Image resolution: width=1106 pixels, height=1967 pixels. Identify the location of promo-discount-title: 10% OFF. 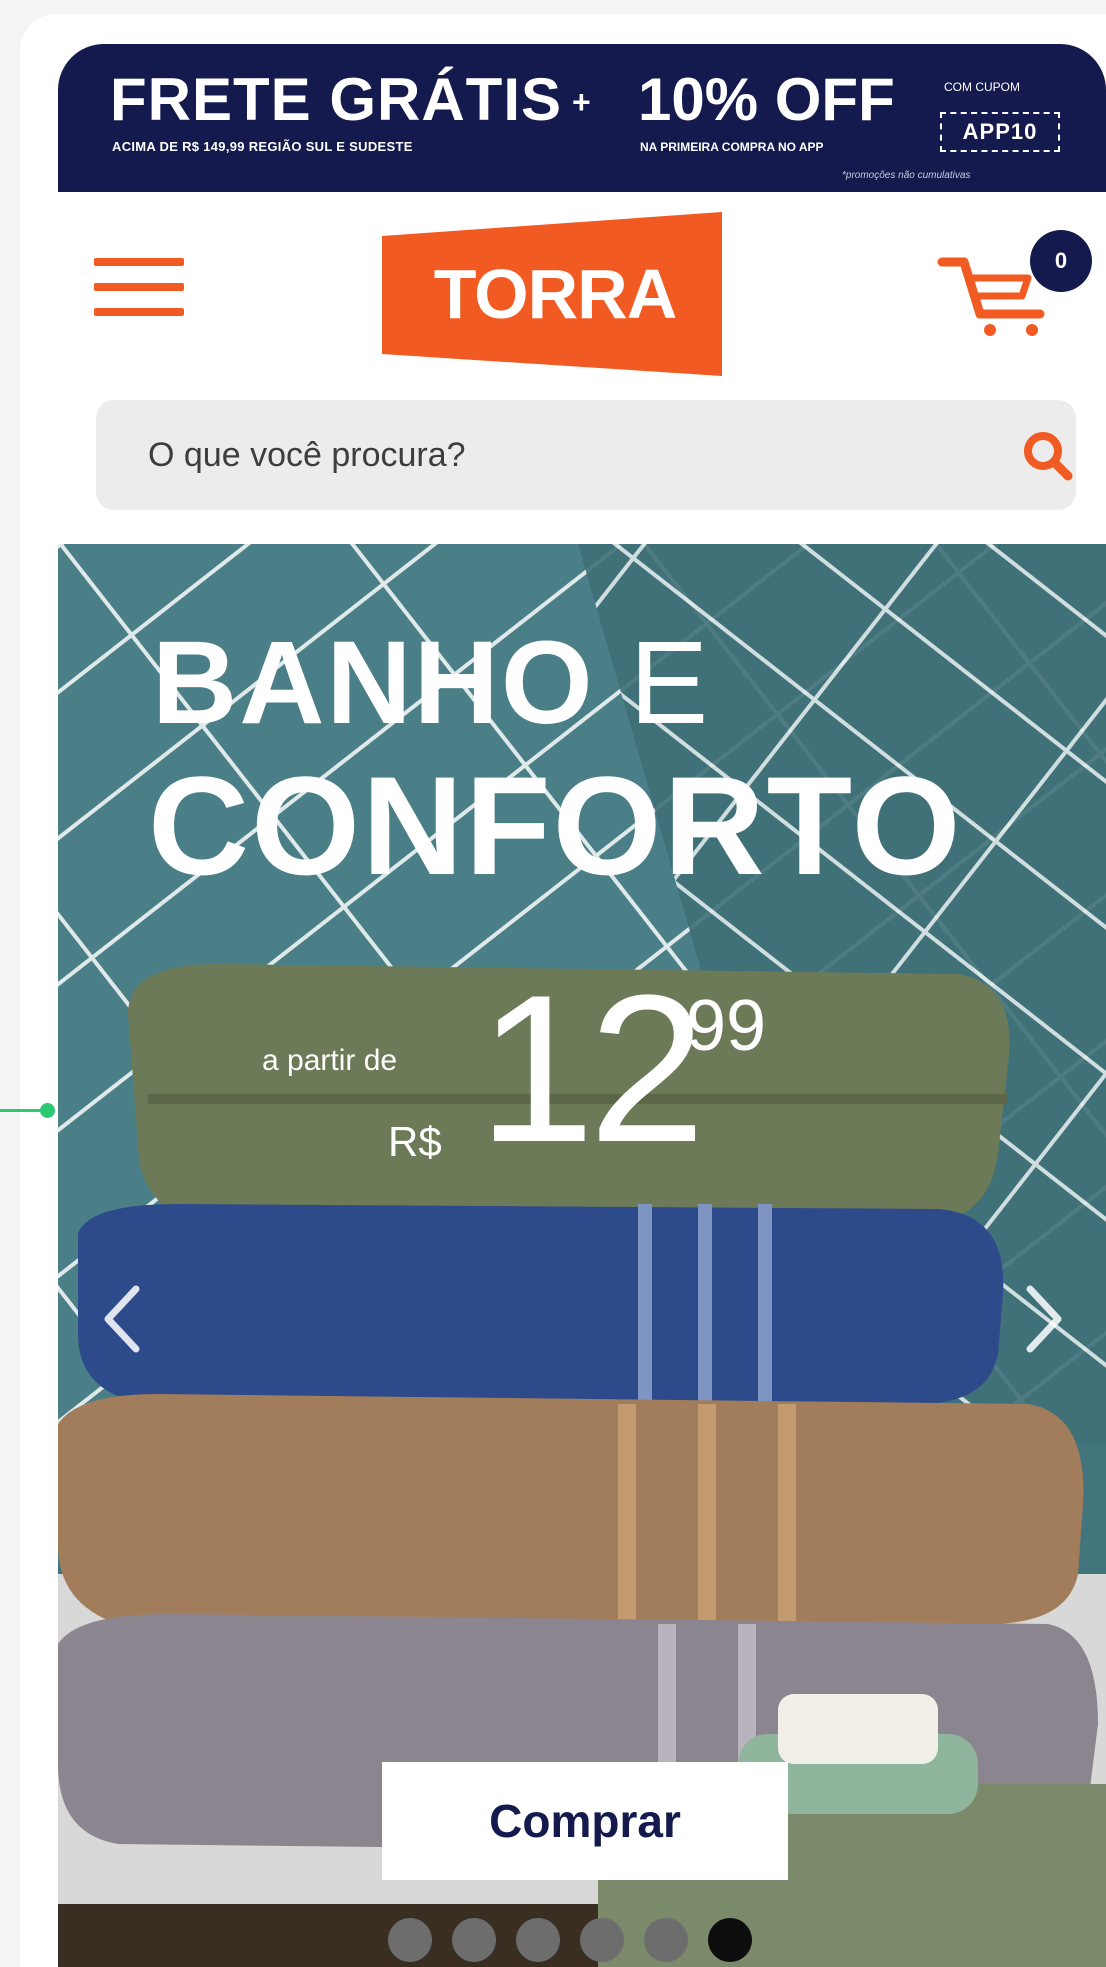
(766, 99).